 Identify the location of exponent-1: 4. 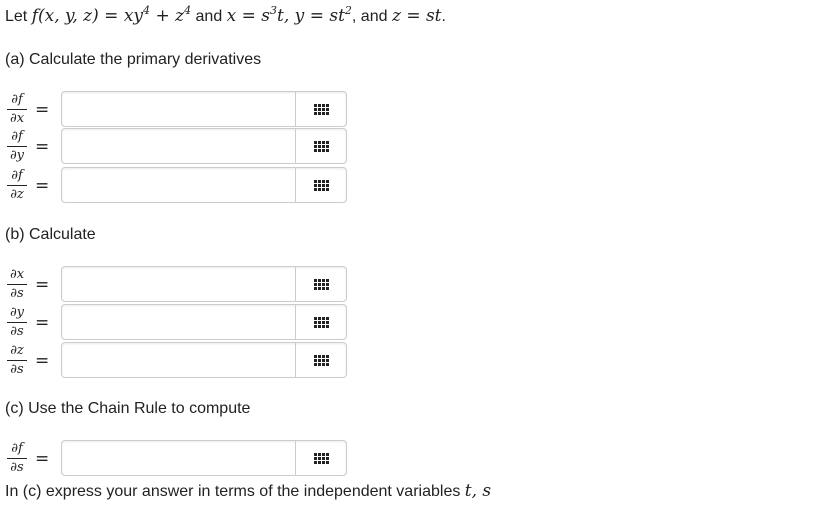
(147, 10).